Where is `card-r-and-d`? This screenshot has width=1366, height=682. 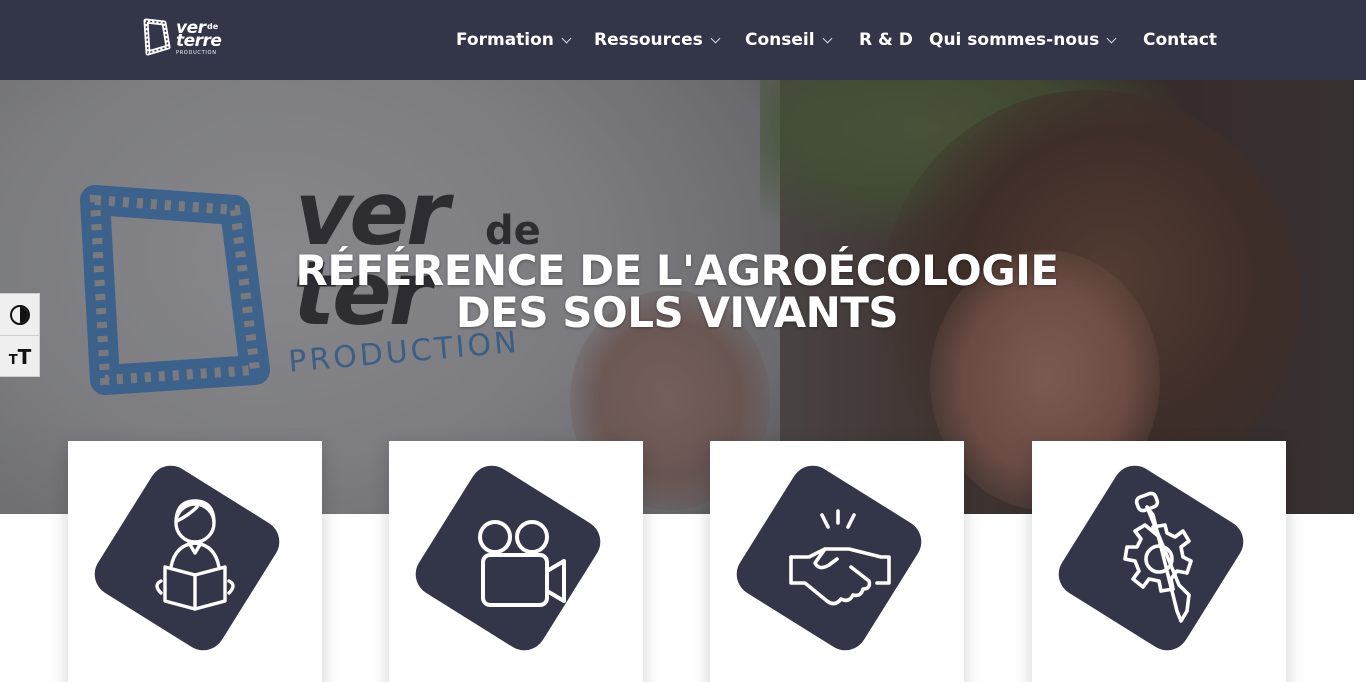 card-r-and-d is located at coordinates (1159, 561).